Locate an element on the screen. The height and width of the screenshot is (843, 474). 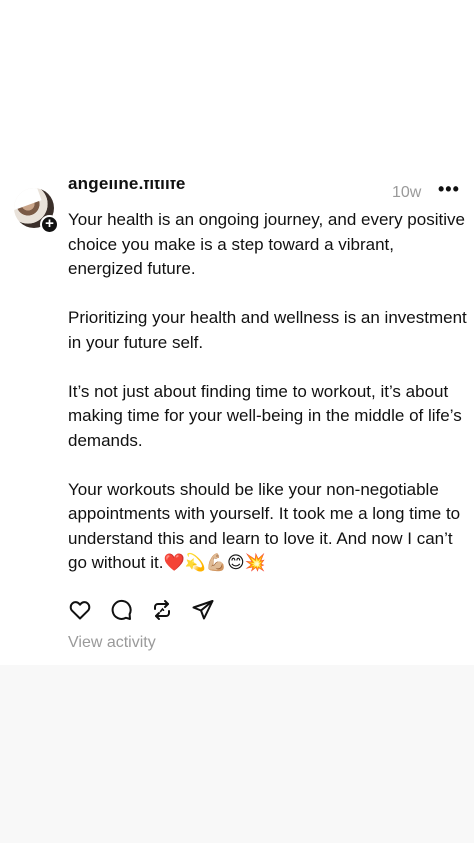
avatar: + is located at coordinates (36, 211).